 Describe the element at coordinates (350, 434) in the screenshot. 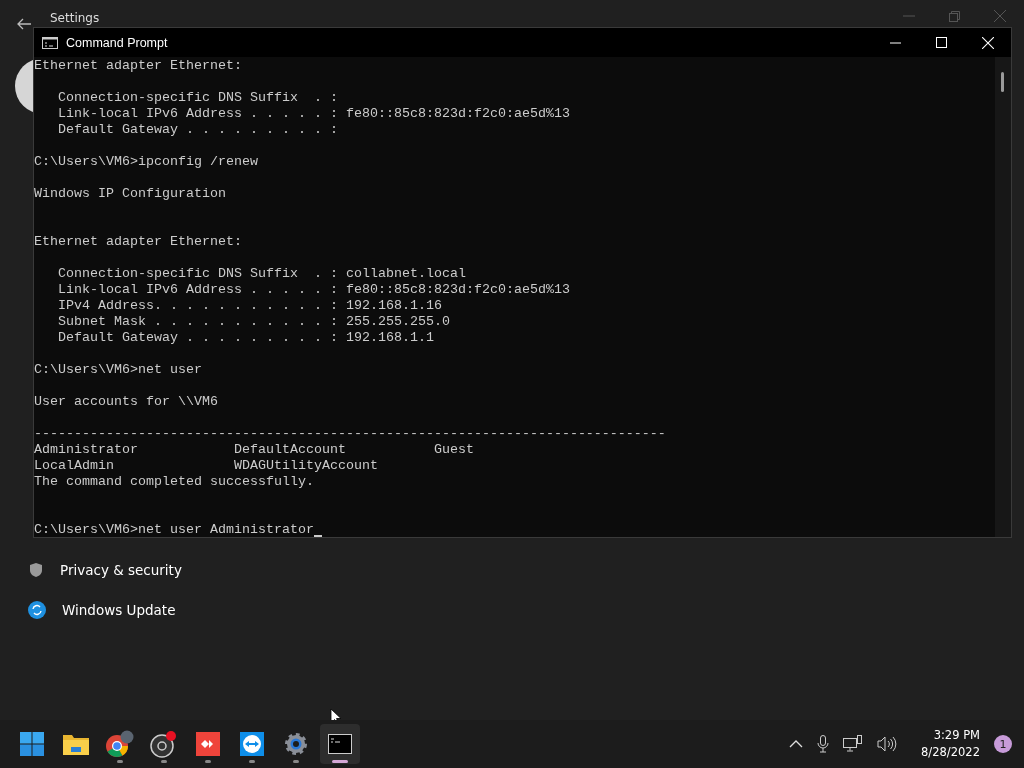

I see `console-line: -------------------------------------------------------------------------------` at that location.